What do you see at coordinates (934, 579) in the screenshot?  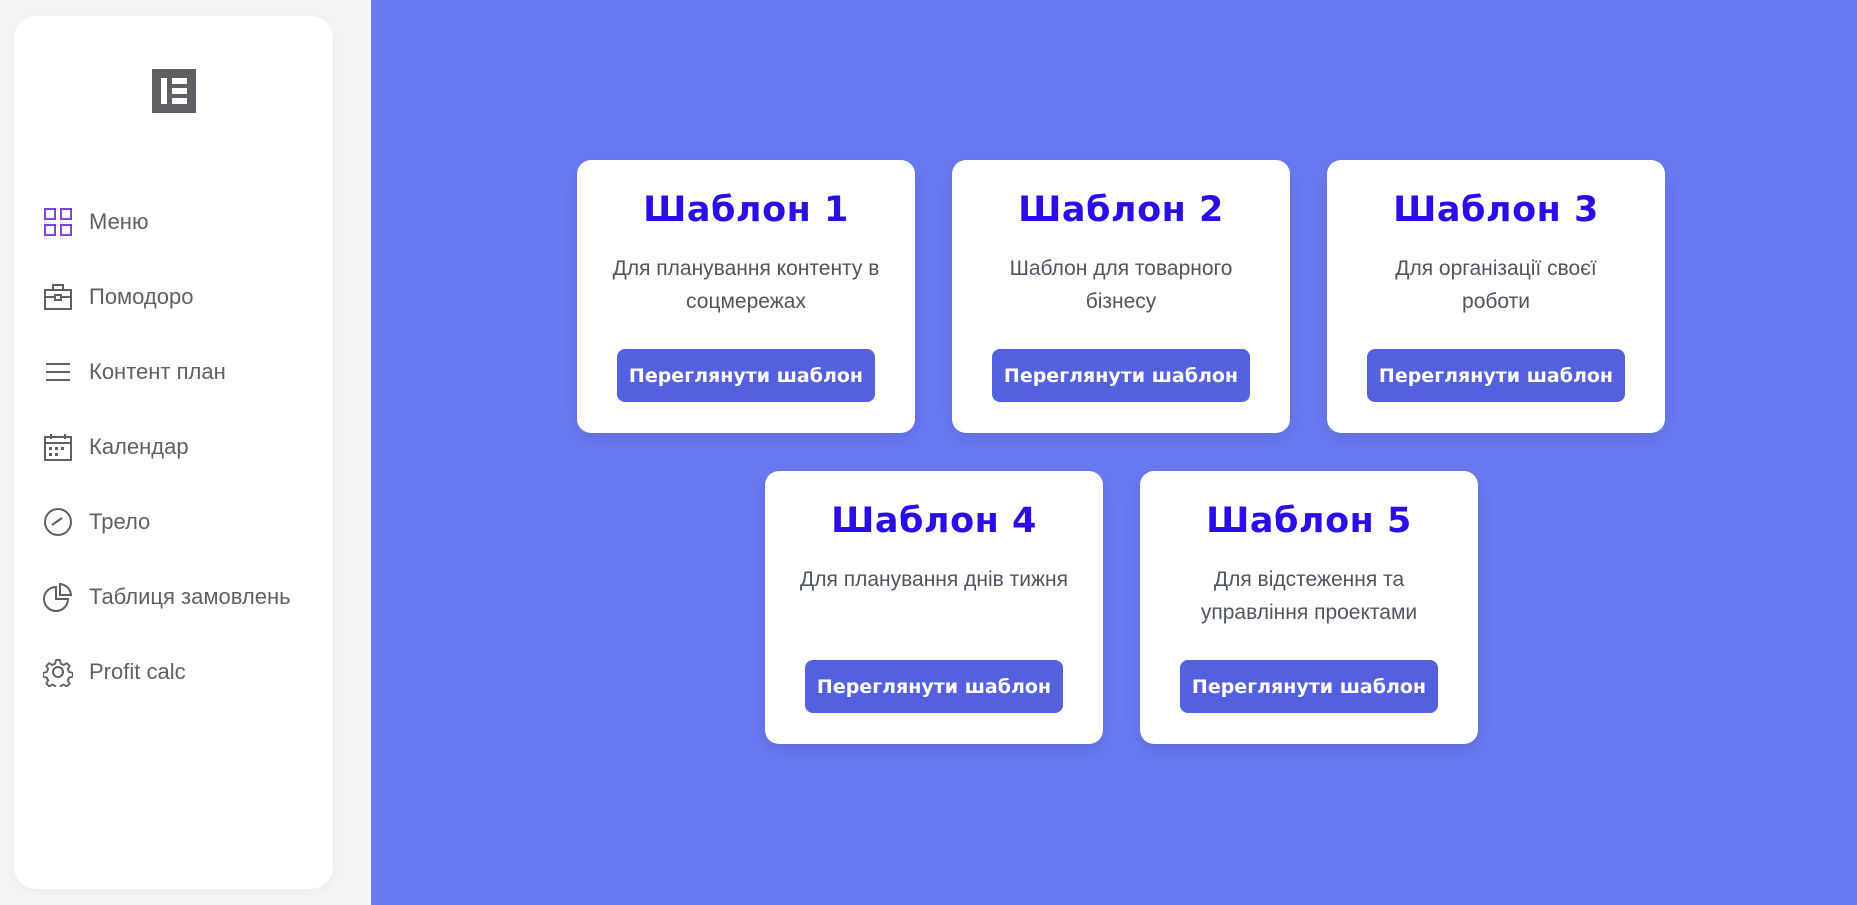 I see `template-description: Для планування днів тижня` at bounding box center [934, 579].